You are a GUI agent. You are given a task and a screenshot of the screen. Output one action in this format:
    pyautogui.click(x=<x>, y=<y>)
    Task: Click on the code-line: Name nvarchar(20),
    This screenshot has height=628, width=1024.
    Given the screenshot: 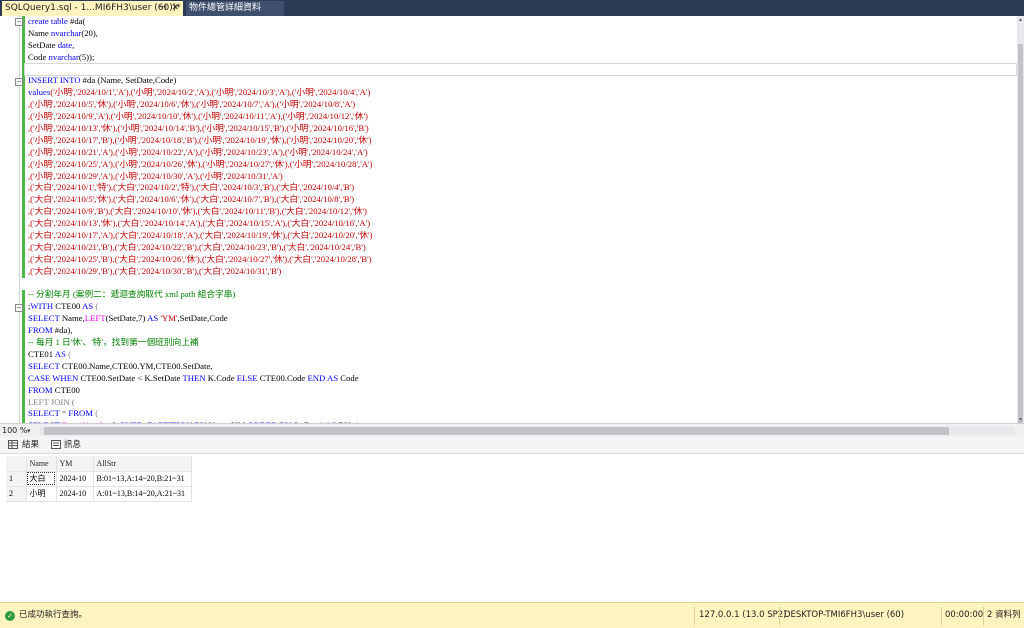 What is the action you would take?
    pyautogui.click(x=200, y=34)
    